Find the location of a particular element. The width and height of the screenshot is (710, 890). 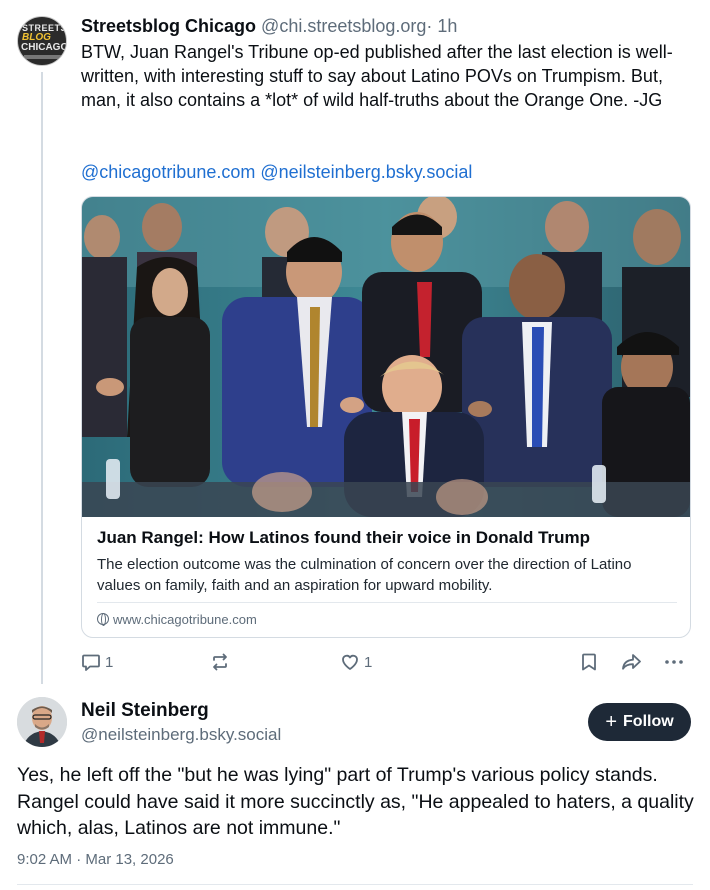

repost-icon is located at coordinates (220, 662).